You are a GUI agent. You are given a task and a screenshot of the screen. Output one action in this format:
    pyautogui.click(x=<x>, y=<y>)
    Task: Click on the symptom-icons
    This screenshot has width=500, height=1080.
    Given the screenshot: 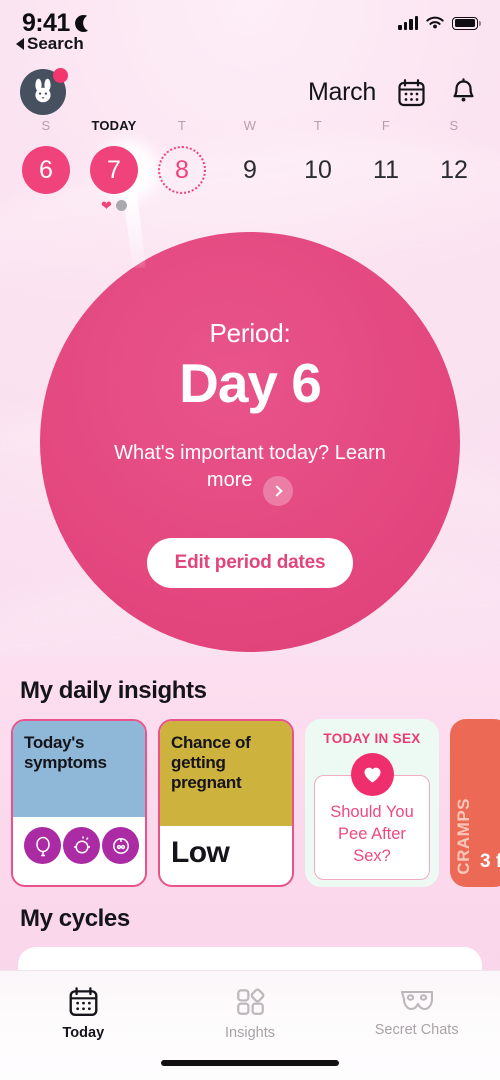 What is the action you would take?
    pyautogui.click(x=81, y=845)
    